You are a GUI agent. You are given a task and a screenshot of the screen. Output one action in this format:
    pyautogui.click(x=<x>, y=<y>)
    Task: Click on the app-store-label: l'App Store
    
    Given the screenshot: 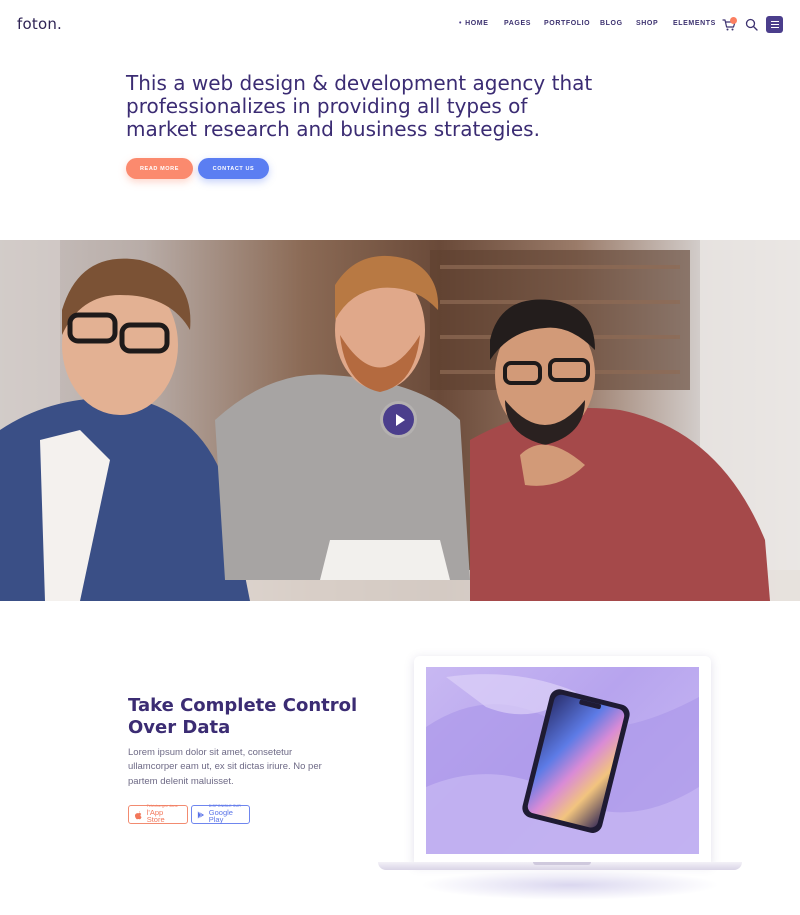 What is the action you would take?
    pyautogui.click(x=155, y=816)
    